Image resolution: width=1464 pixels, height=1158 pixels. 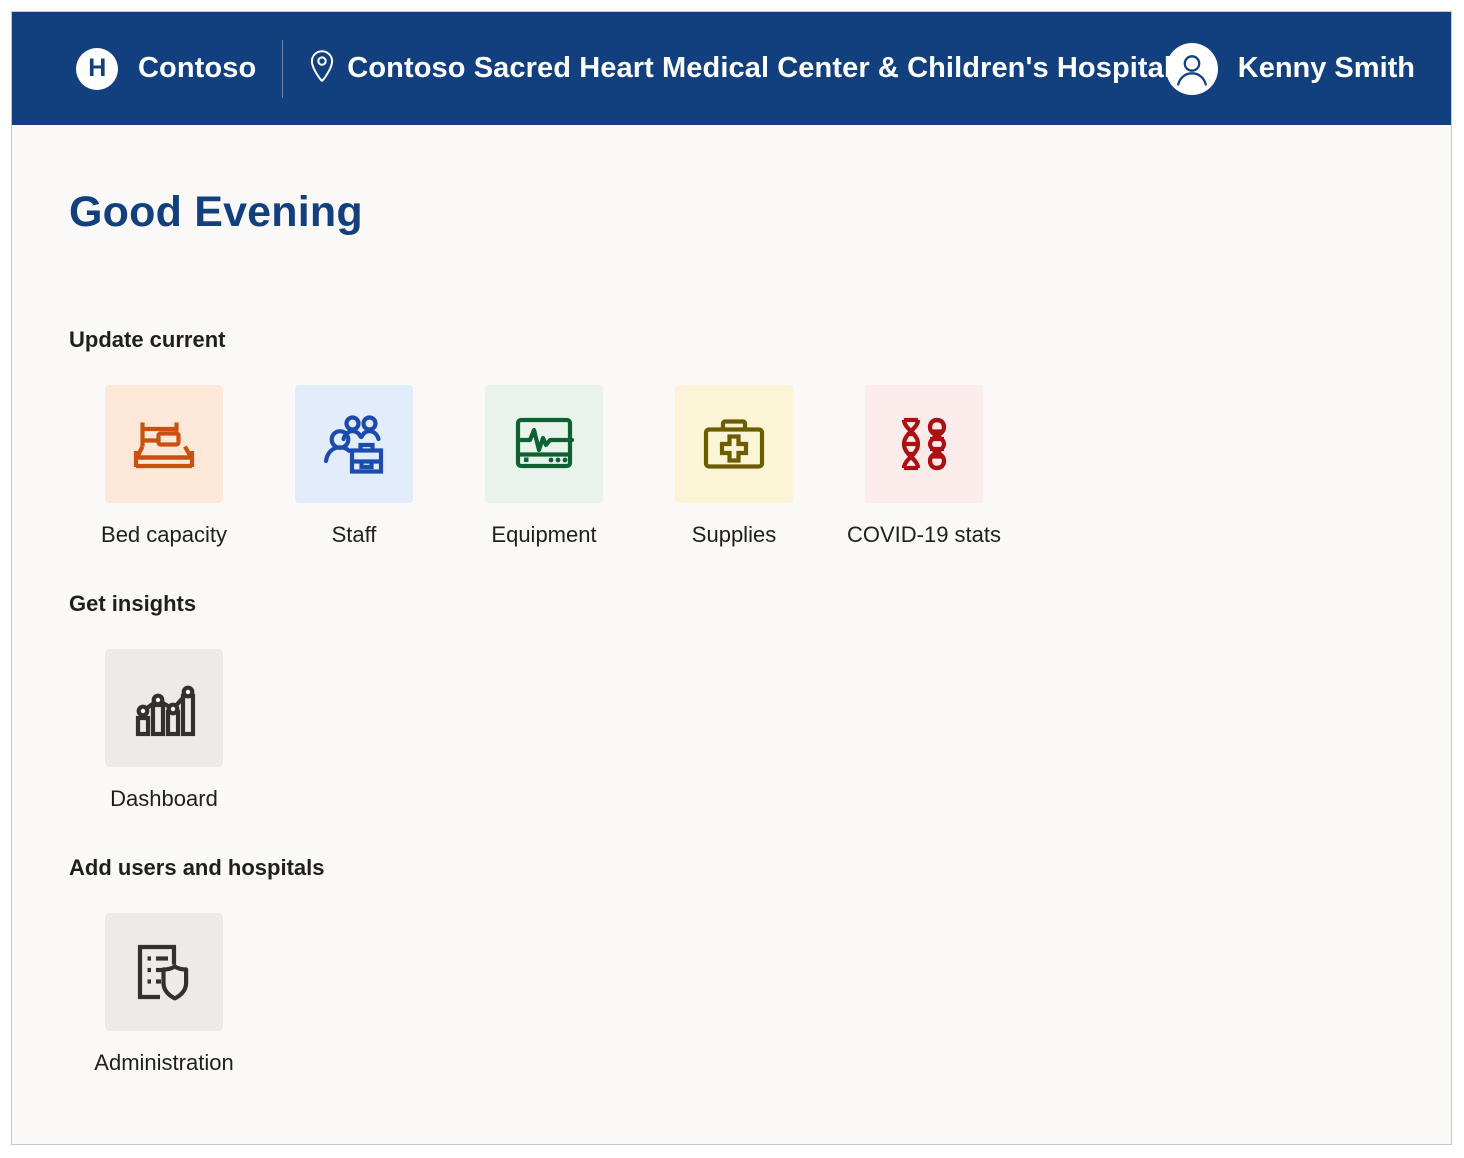 I want to click on tile-administration: Administration, so click(x=164, y=994).